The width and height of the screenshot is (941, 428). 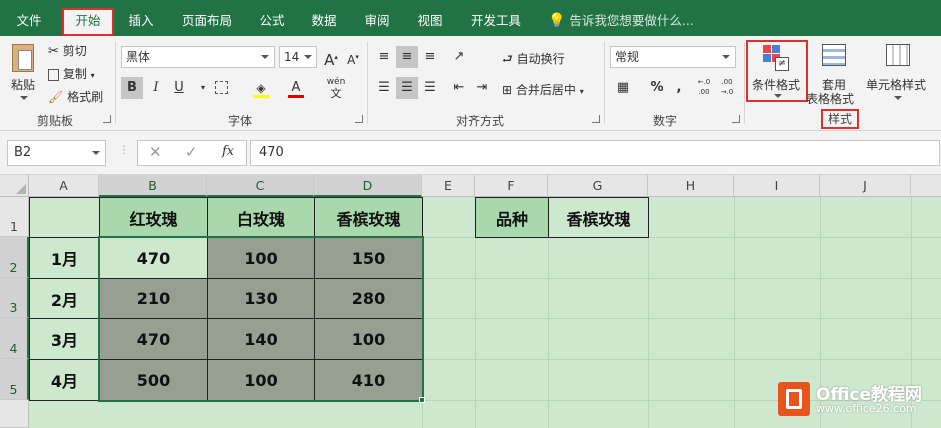 I want to click on cancel-icon: ✕, so click(x=155, y=152).